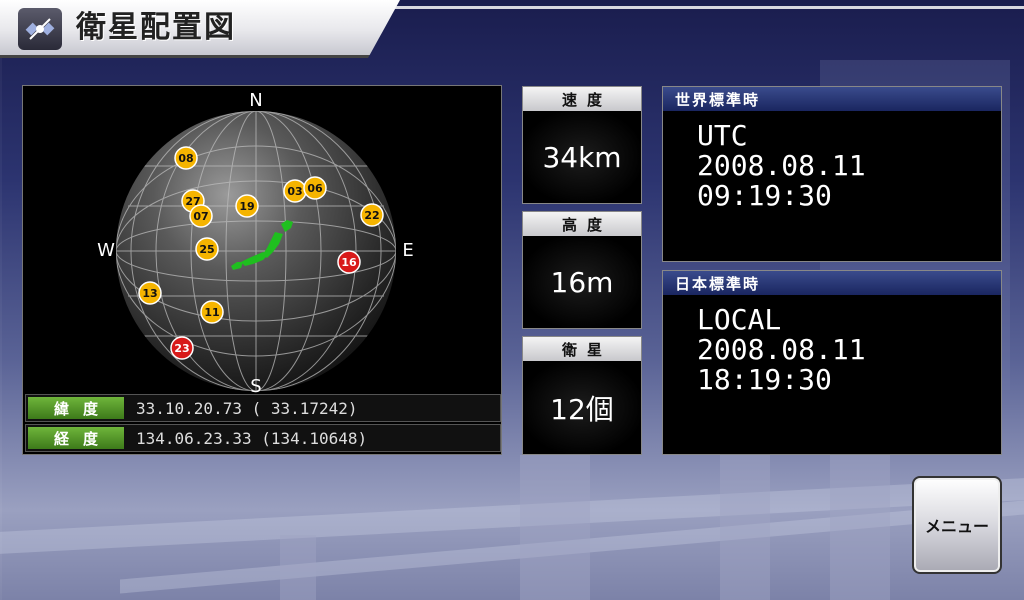 Image resolution: width=1024 pixels, height=600 pixels. I want to click on satellite-count-panel: 衛星 12個, so click(582, 395).